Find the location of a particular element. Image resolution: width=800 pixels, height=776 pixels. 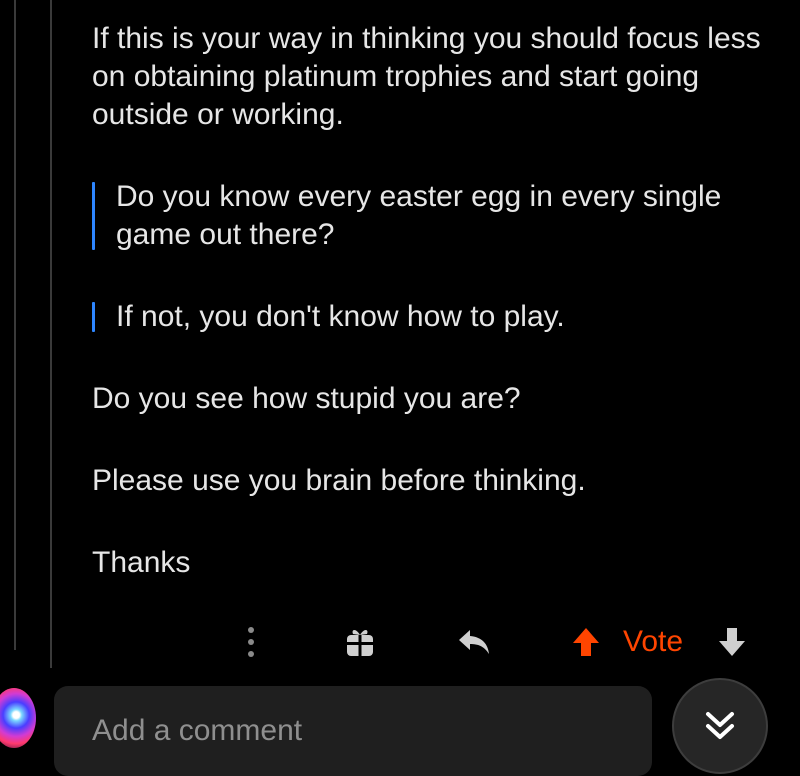

comment-composer is located at coordinates (400, 723).